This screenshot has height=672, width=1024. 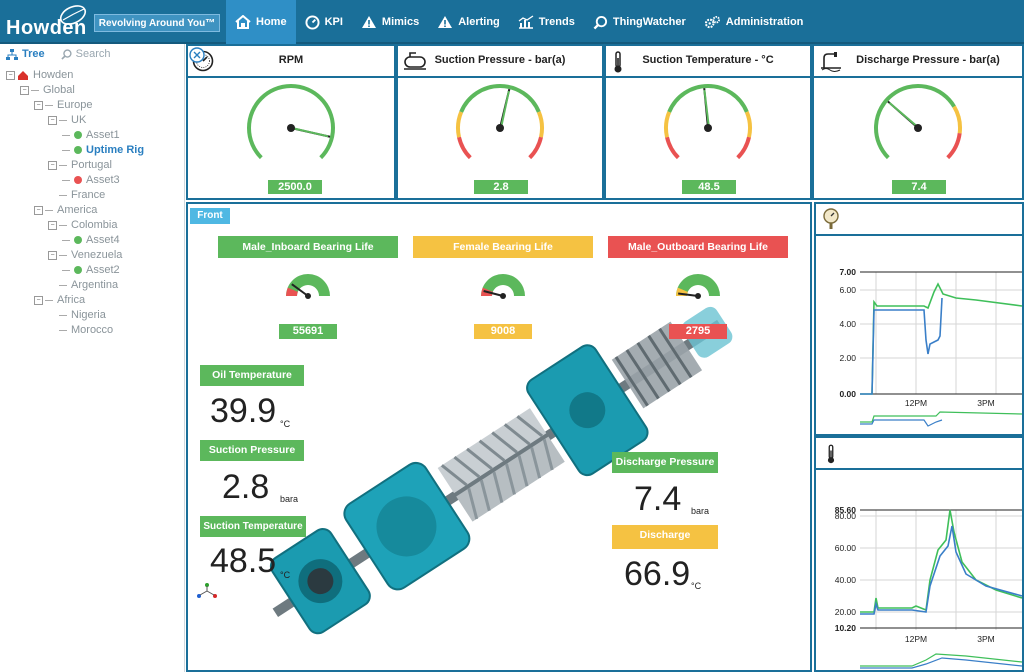 What do you see at coordinates (243, 411) in the screenshot?
I see `oil-temperature-value: 39.9` at bounding box center [243, 411].